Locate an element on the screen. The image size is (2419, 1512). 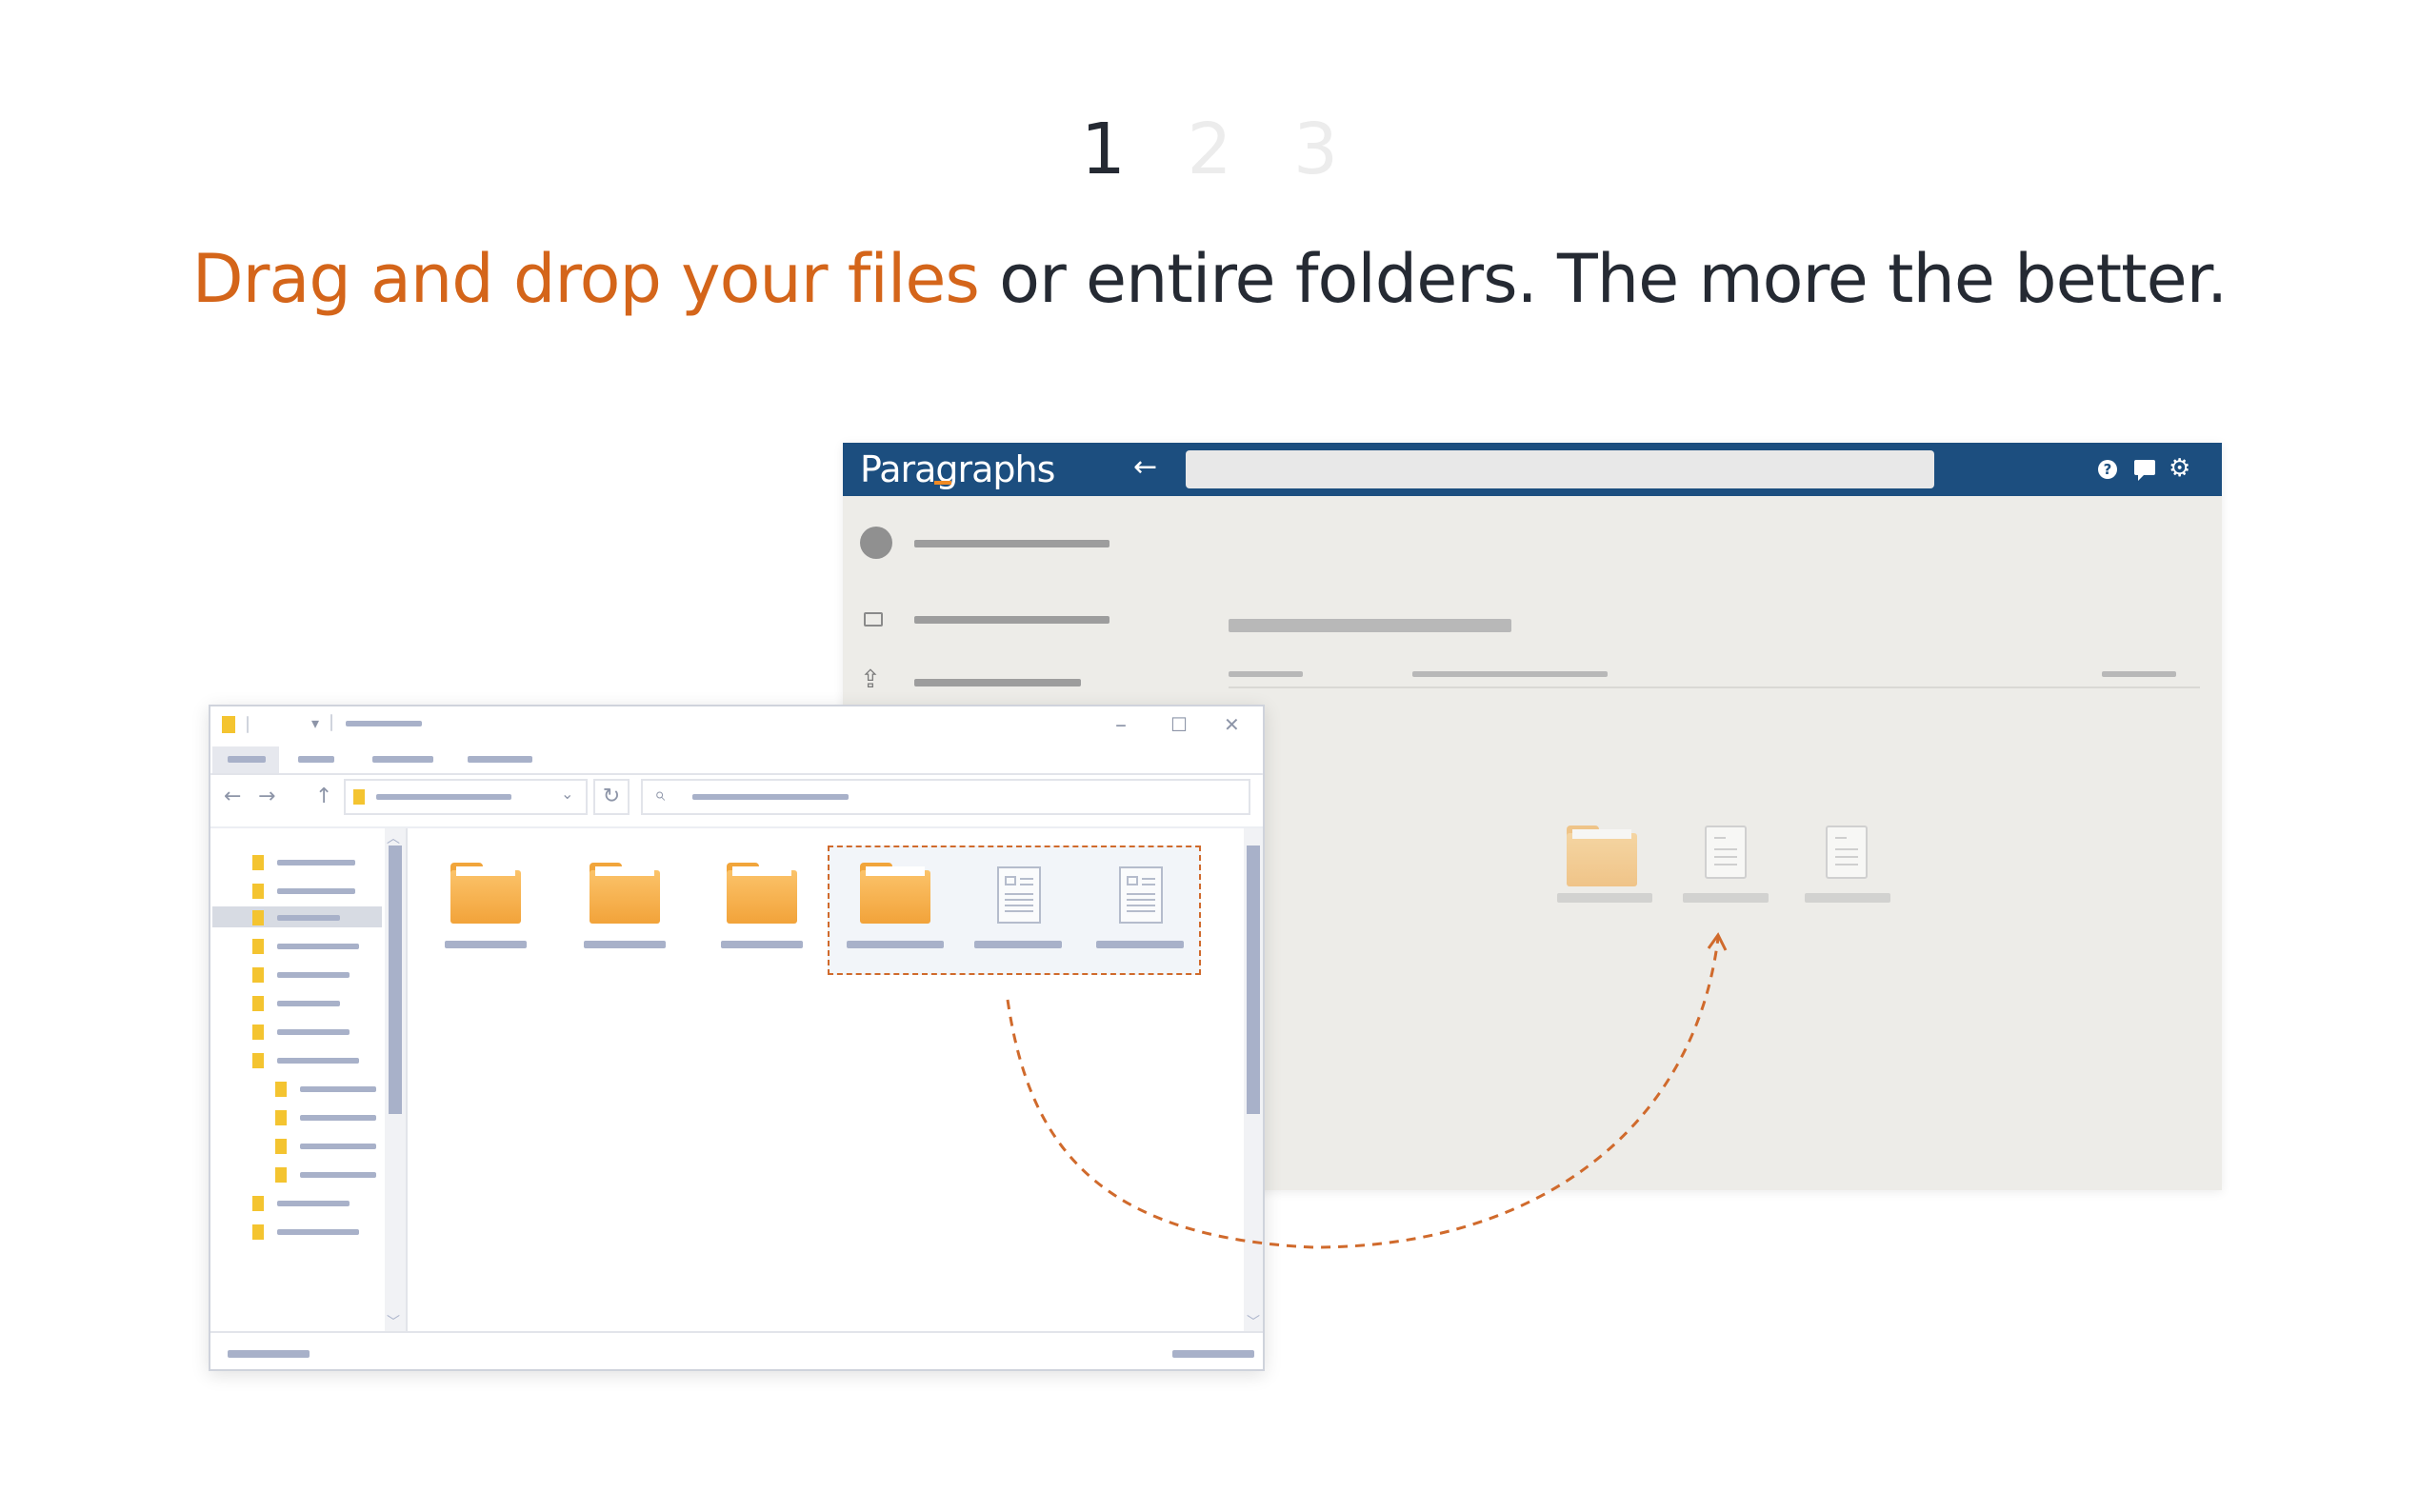
drag-path-line is located at coordinates (1363, 1093).